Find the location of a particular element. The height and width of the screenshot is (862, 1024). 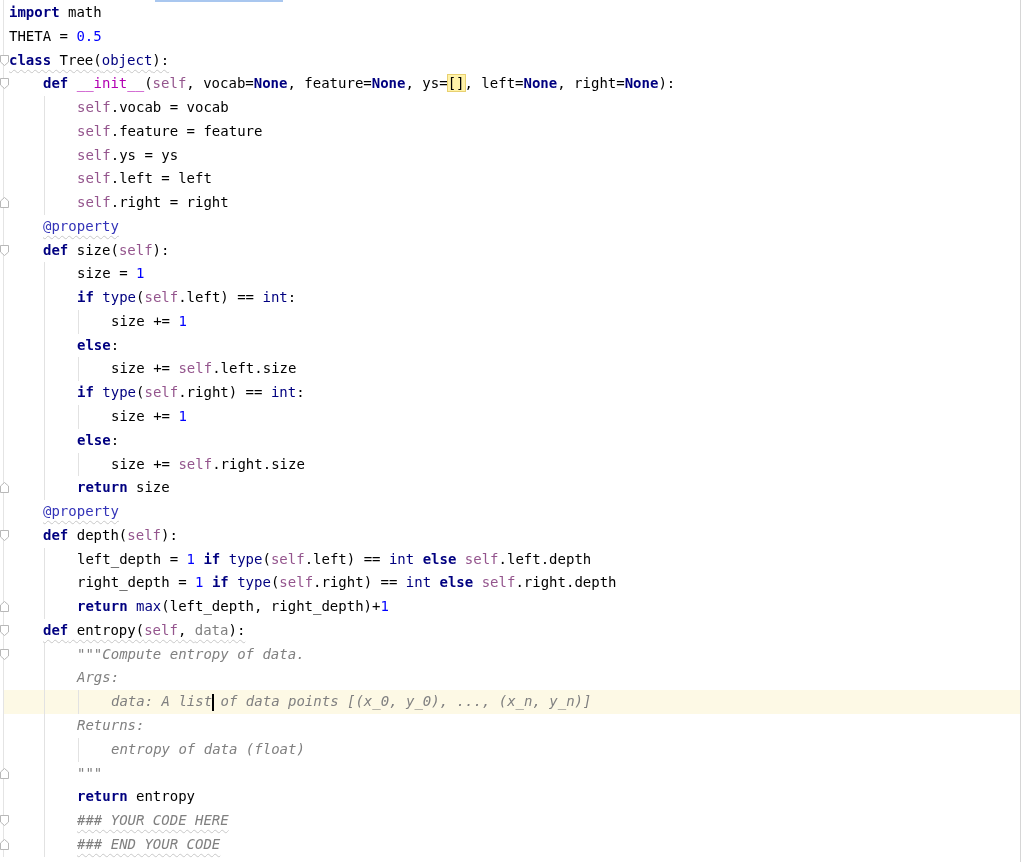

code-line: self.feature = feature is located at coordinates (170, 131).